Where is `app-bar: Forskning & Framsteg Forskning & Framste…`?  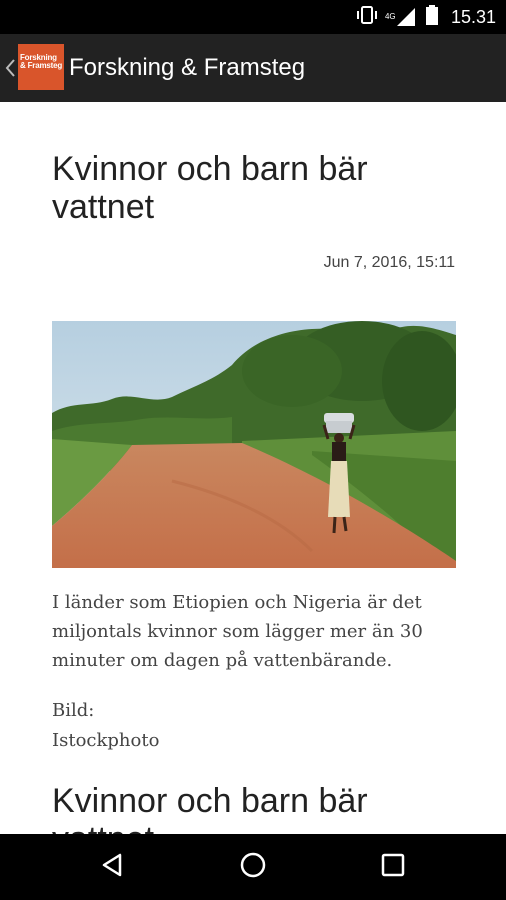 app-bar: Forskning & Framsteg Forskning & Framste… is located at coordinates (253, 68).